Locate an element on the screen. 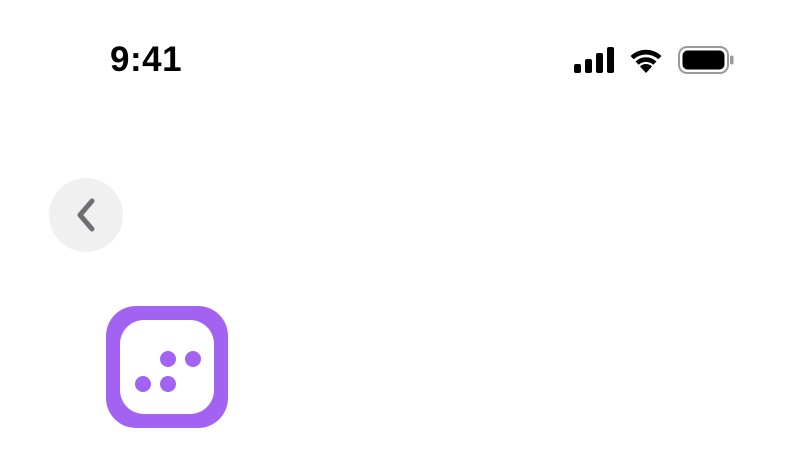 This screenshot has width=800, height=450. back-button is located at coordinates (86, 215).